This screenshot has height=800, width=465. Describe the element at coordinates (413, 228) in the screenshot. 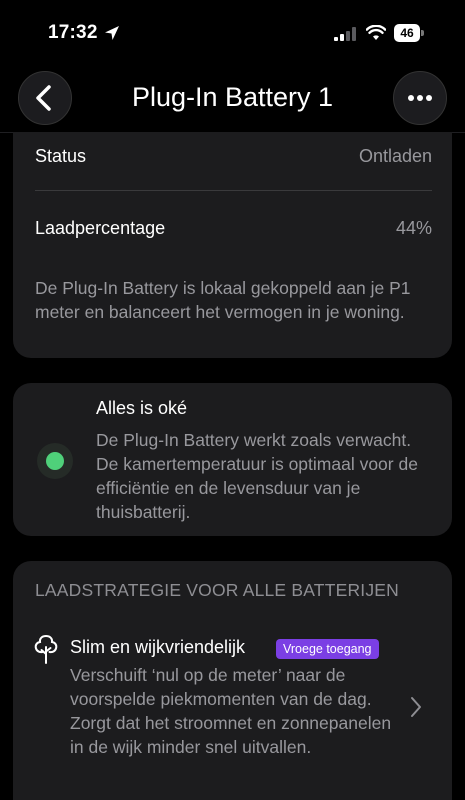

I see `charge-value: 44%` at that location.